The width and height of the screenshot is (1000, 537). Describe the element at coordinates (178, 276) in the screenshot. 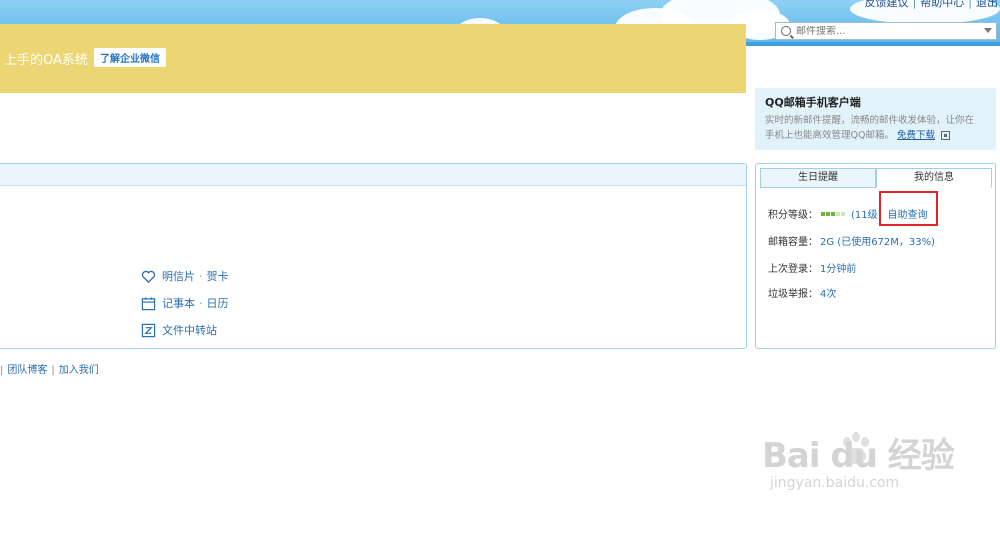

I see `postcard-link: 明信片` at that location.